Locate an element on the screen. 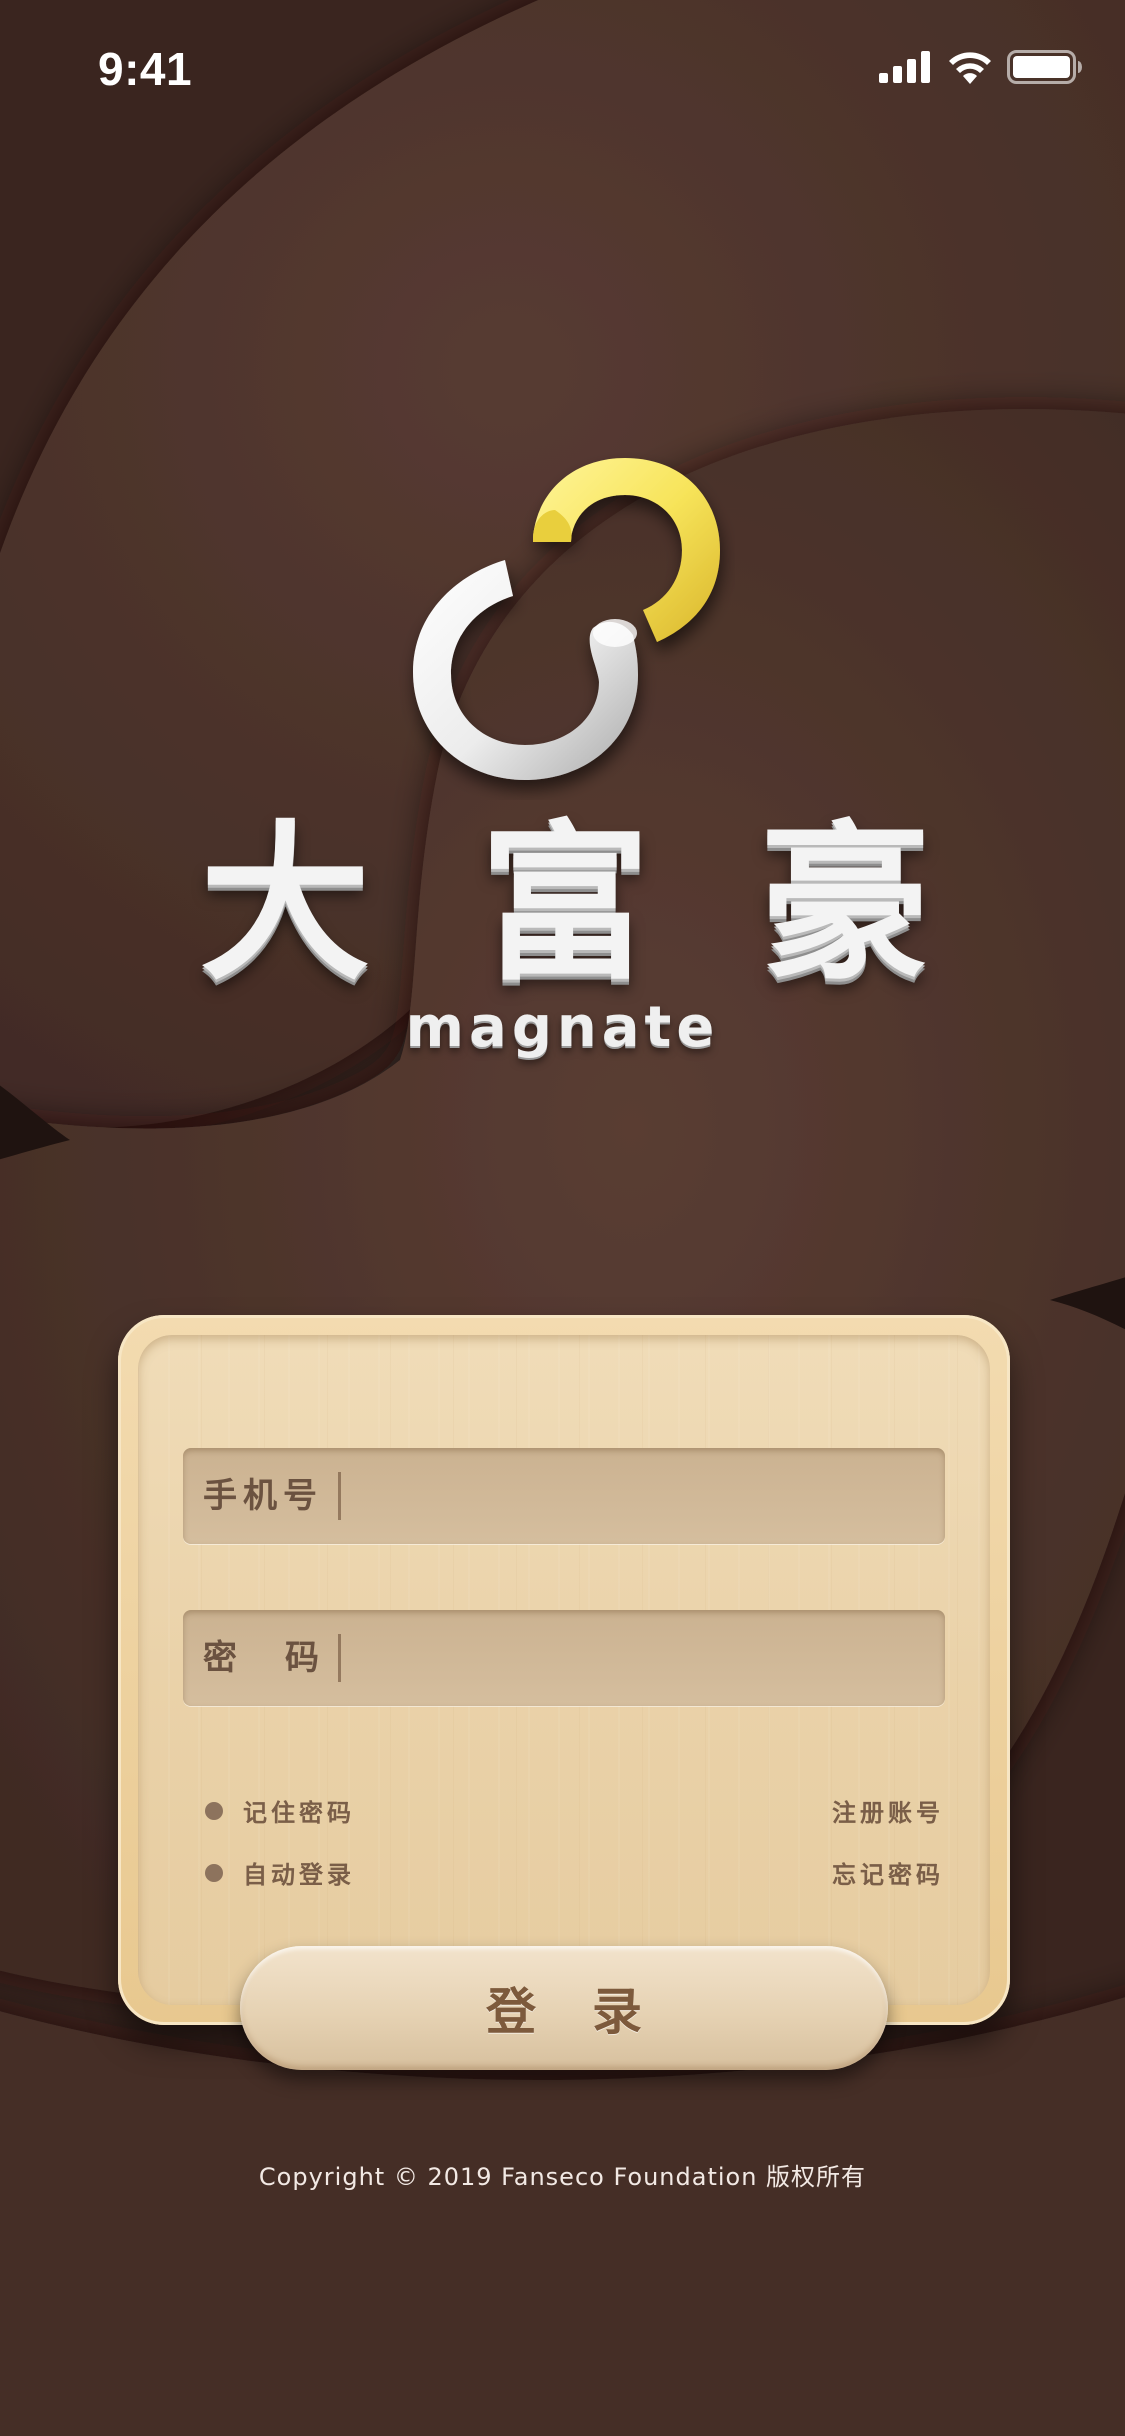 The height and width of the screenshot is (2436, 1125). status-bar: 9:41 is located at coordinates (562, 70).